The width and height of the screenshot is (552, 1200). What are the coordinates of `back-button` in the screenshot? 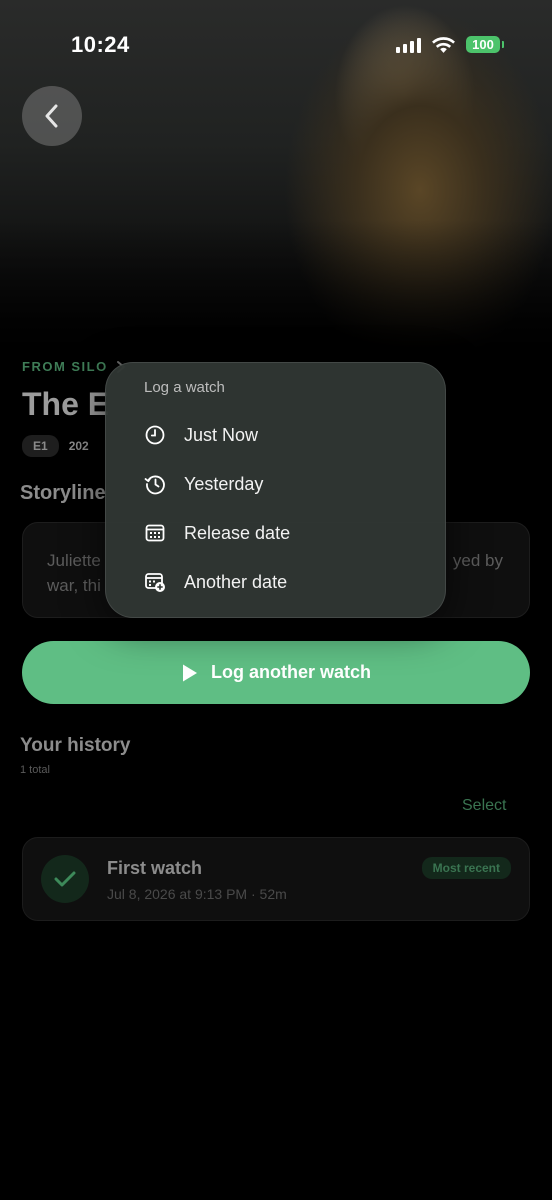 It's located at (52, 116).